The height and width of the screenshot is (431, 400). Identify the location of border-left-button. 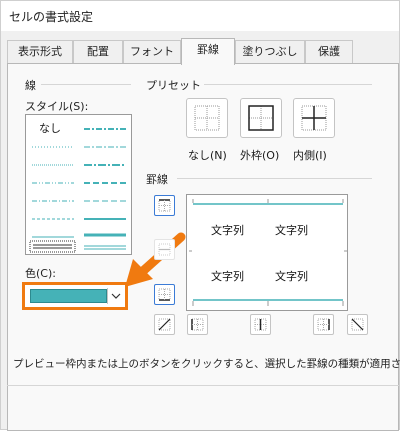
(197, 324).